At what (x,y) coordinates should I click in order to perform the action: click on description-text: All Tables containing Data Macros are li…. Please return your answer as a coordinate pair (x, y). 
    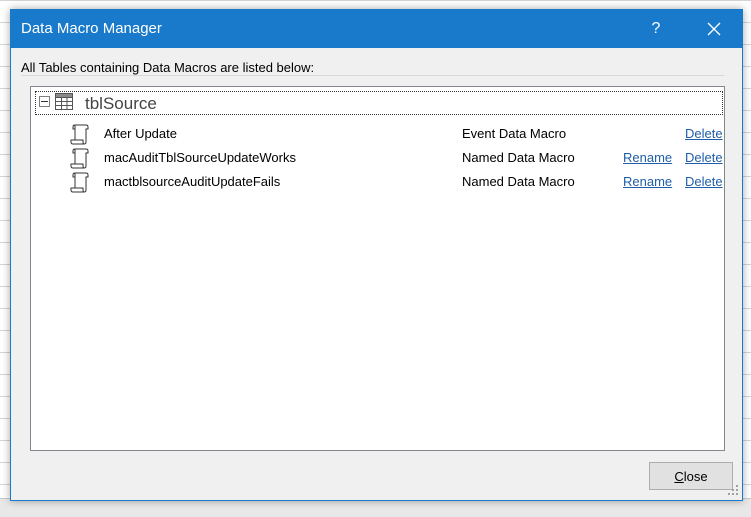
    Looking at the image, I should click on (168, 67).